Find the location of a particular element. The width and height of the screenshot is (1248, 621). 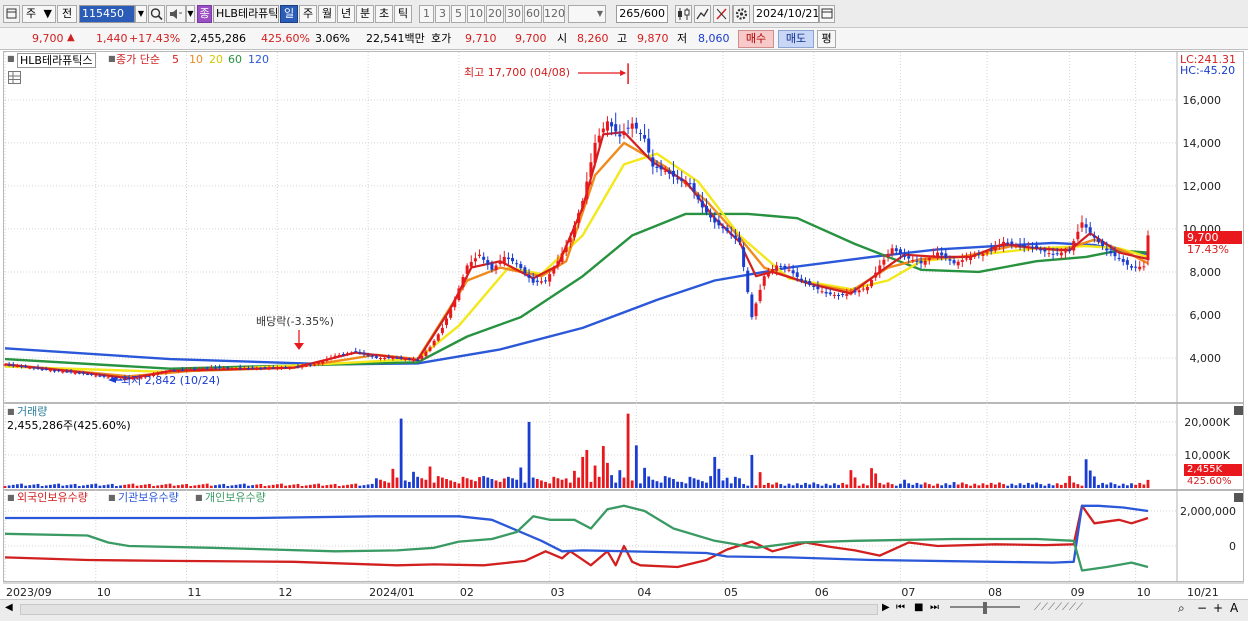

legend-ma20: 20 is located at coordinates (216, 59).